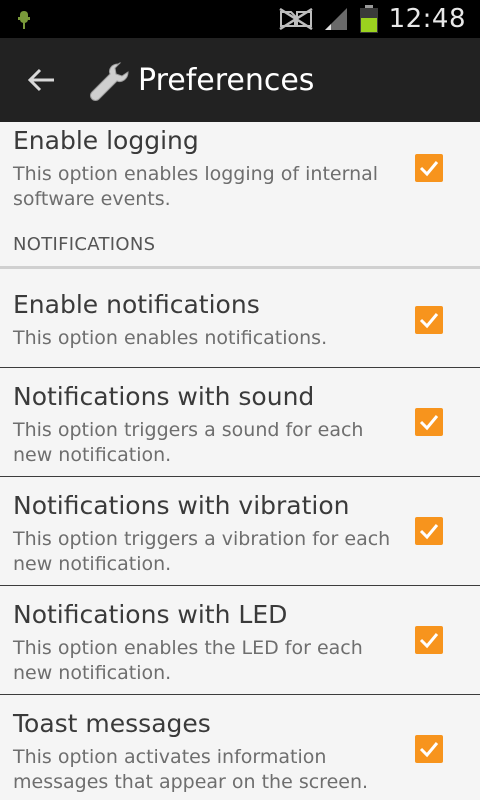 The width and height of the screenshot is (480, 800). I want to click on wrench-icon, so click(109, 81).